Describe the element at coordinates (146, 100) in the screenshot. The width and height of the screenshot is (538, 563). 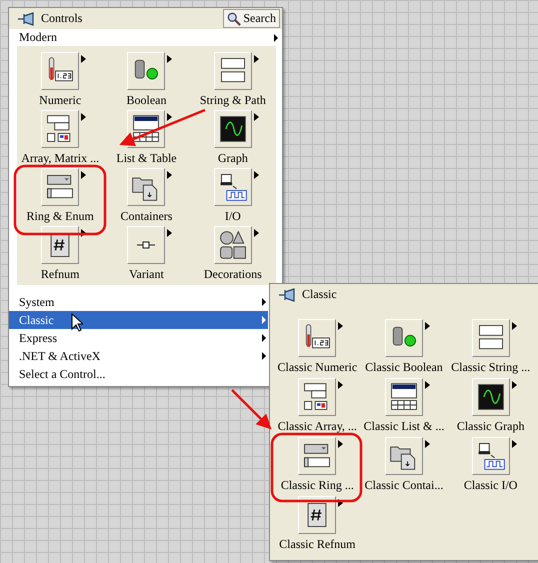
I see `palette-item-label: Boolean` at that location.